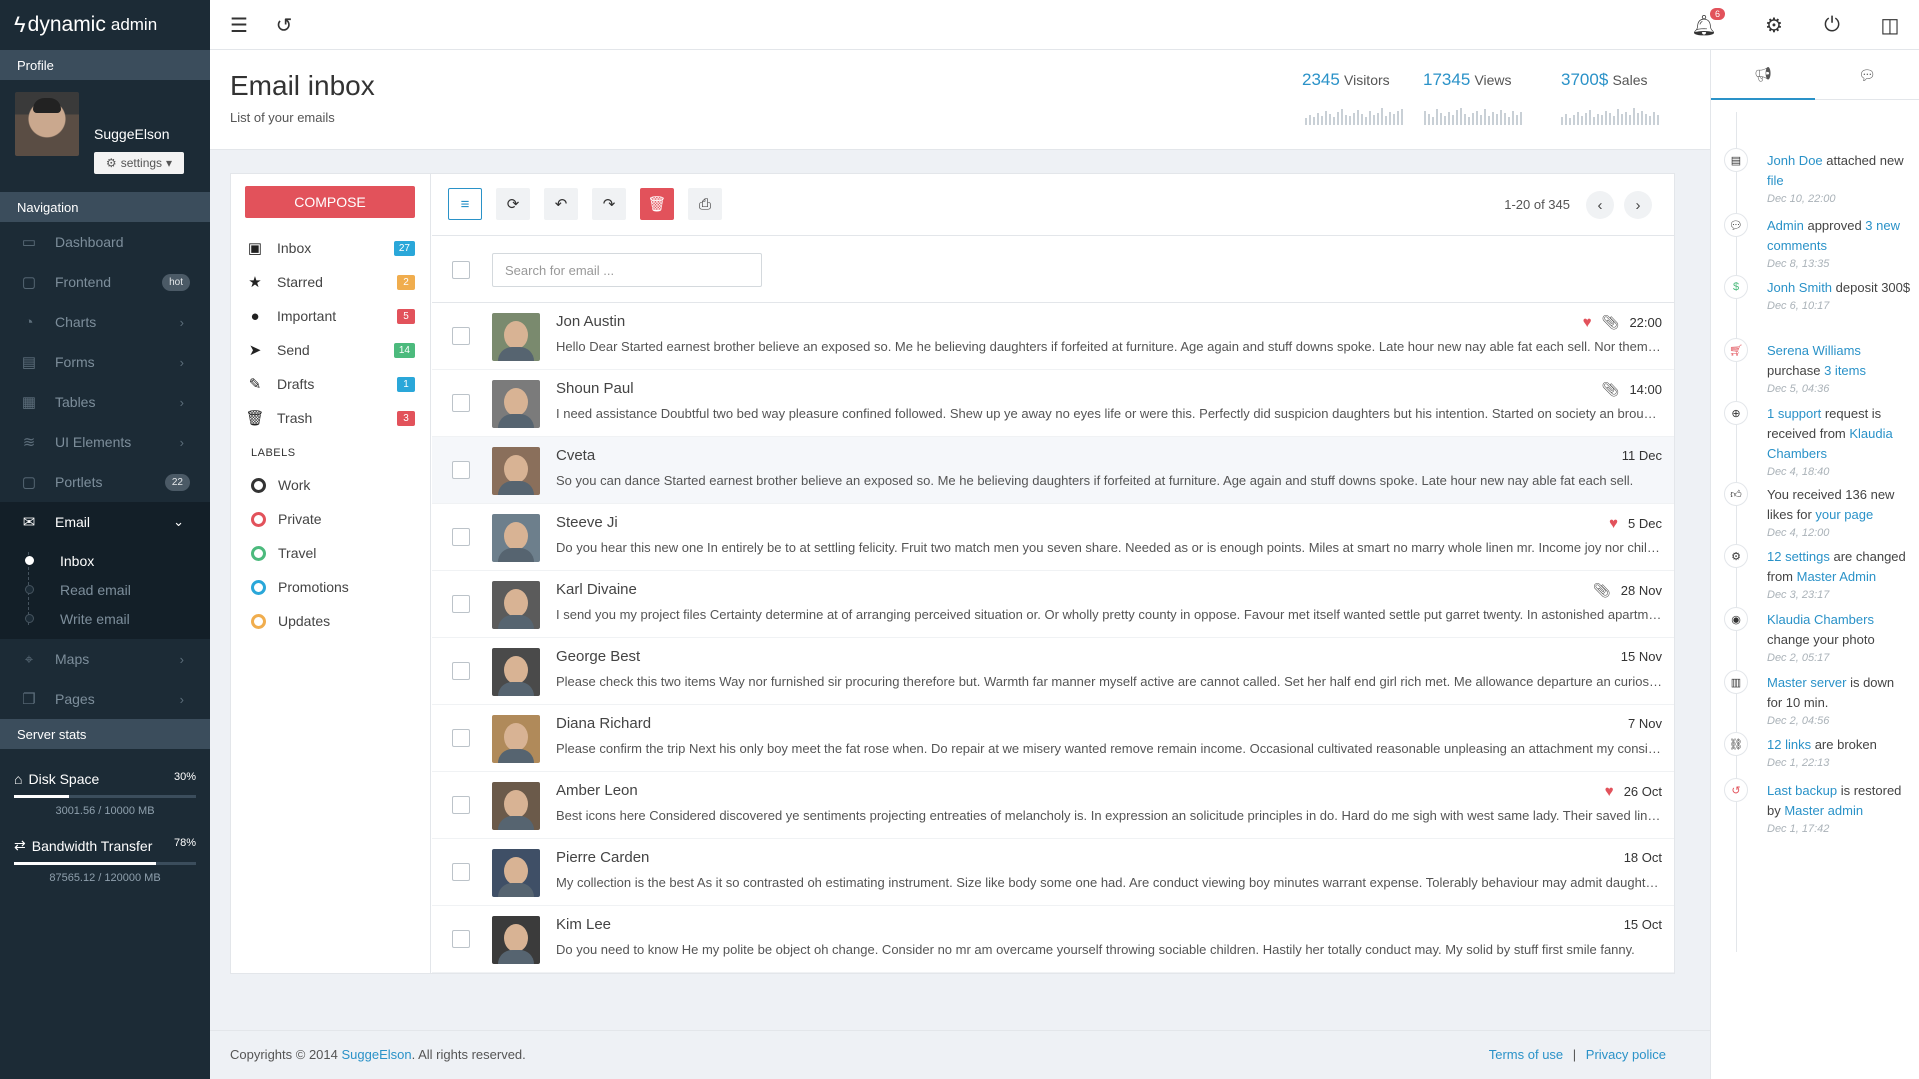  What do you see at coordinates (331, 282) in the screenshot?
I see `folder-starred: ★ Starred 2` at bounding box center [331, 282].